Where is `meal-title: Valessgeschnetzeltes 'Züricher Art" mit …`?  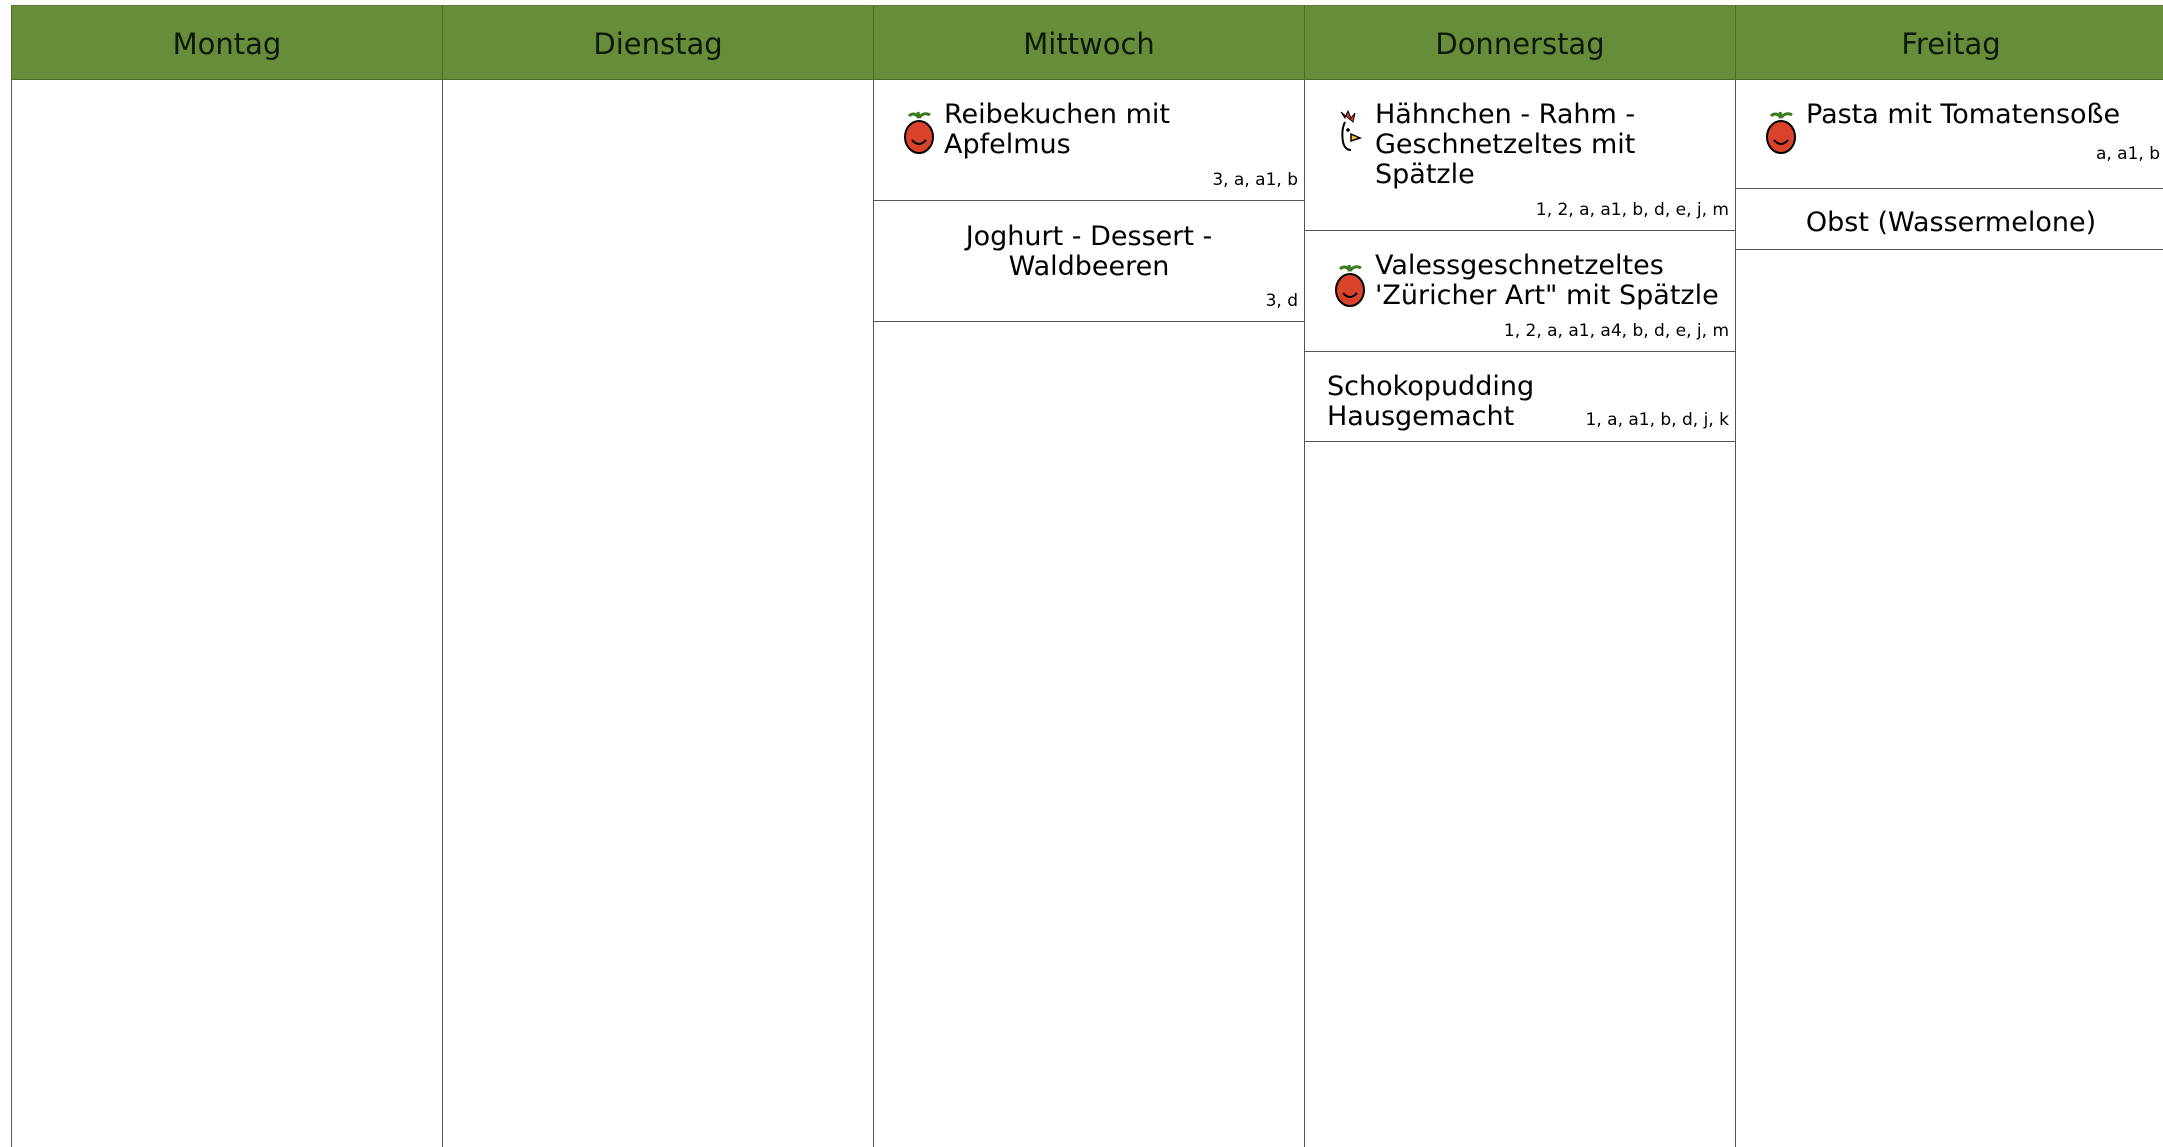
meal-title: Valessgeschnetzeltes 'Züricher Art" mit … is located at coordinates (1547, 280).